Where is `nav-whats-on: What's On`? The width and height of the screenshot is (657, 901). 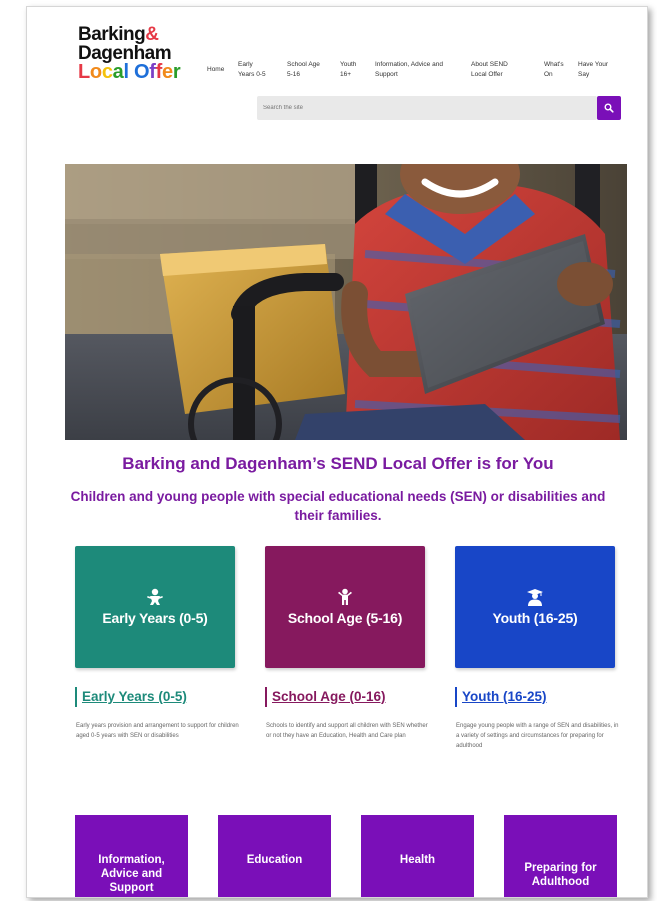
nav-whats-on: What's On is located at coordinates (554, 70).